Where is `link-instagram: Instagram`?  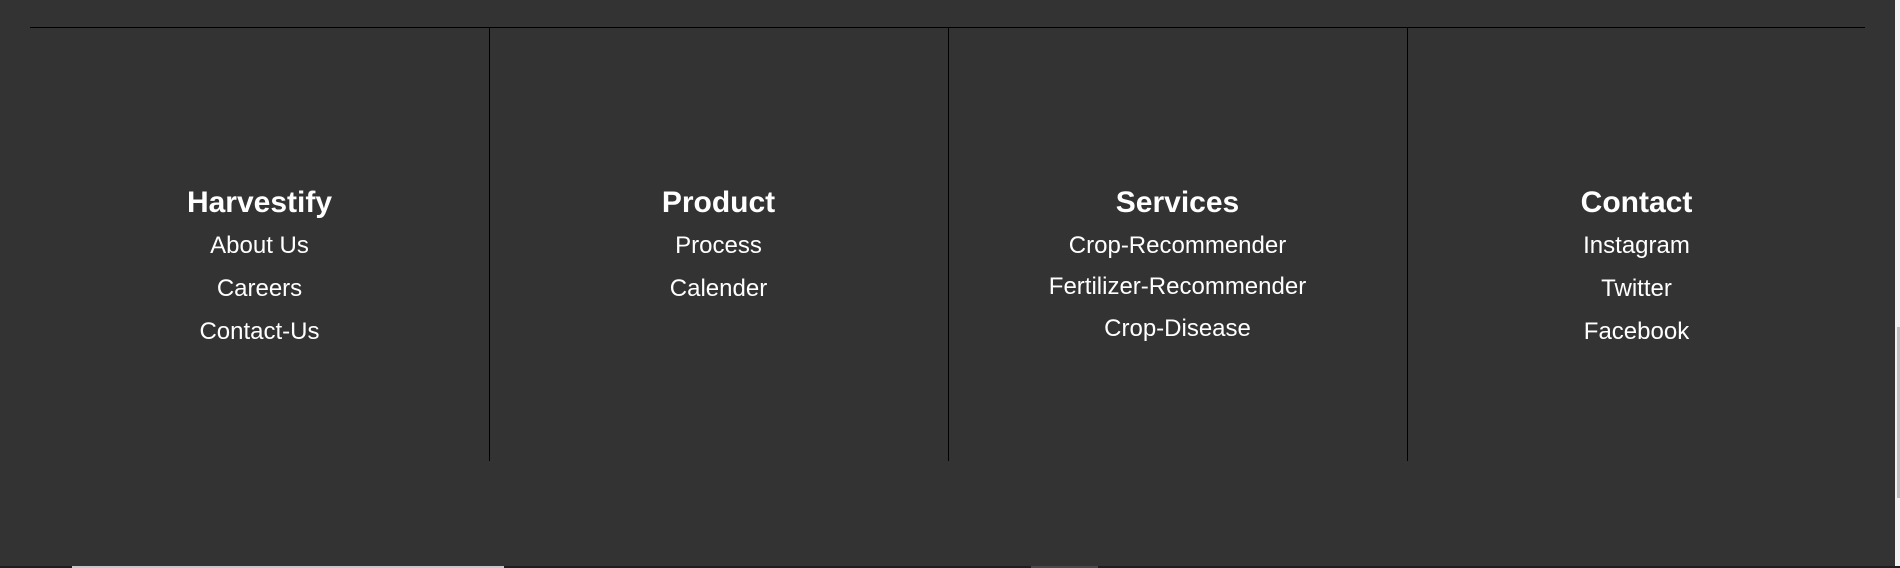
link-instagram: Instagram is located at coordinates (1636, 246).